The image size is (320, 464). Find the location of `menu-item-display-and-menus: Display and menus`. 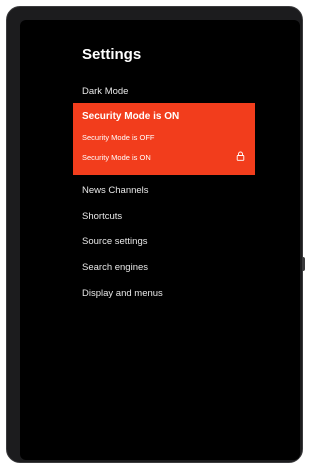

menu-item-display-and-menus: Display and menus is located at coordinates (122, 293).